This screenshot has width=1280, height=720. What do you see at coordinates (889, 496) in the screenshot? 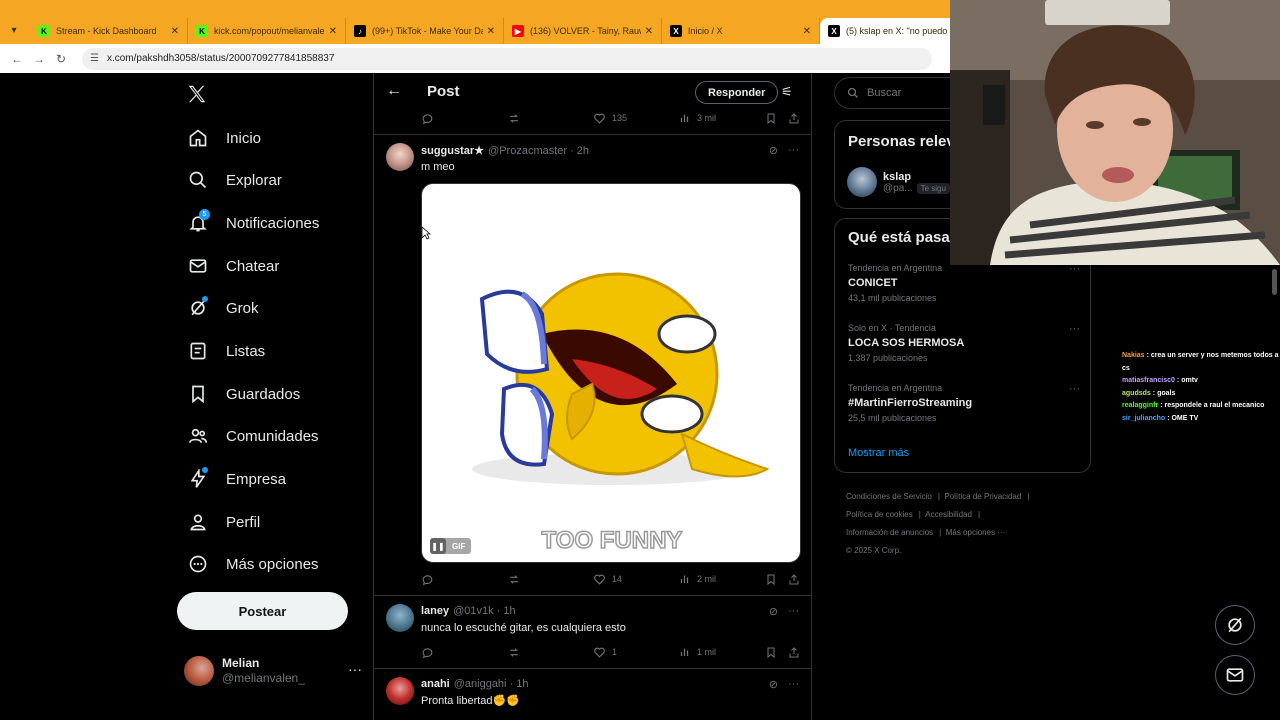
I see `footer-link-terms: Condiciones de Servicio` at bounding box center [889, 496].